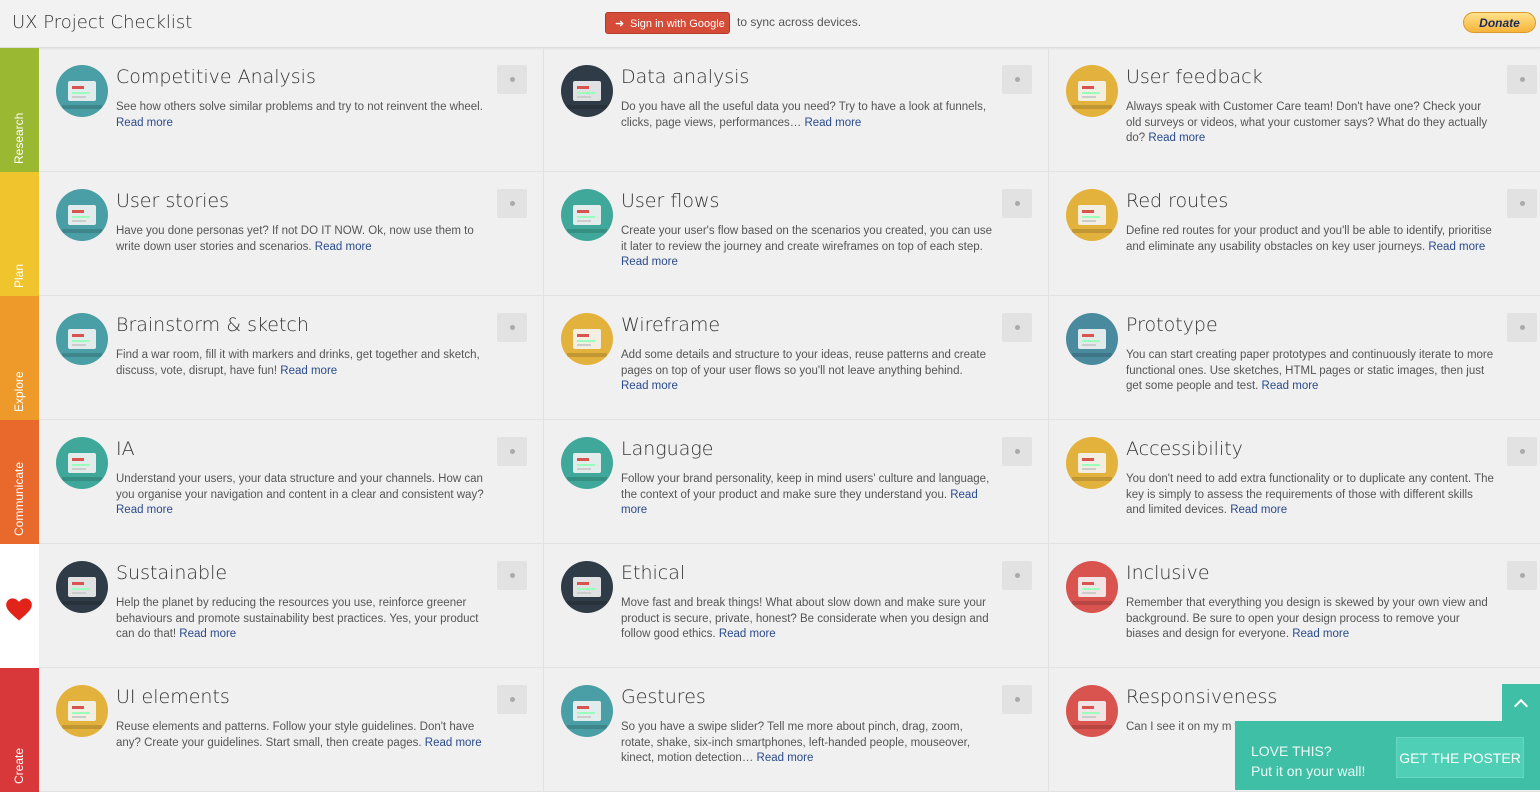 Image resolution: width=1540 pixels, height=792 pixels. Describe the element at coordinates (19, 110) in the screenshot. I see `category-strip: Research` at that location.